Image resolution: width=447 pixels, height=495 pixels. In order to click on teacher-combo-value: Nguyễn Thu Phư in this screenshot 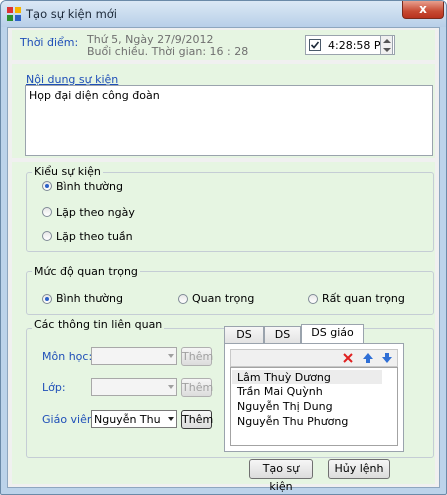, I will do `click(128, 419)`.